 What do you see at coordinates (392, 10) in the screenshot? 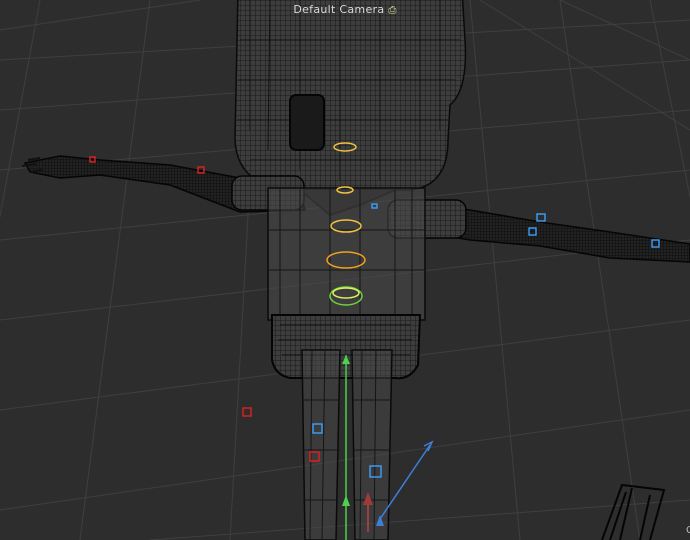
I see `camera-icon: ⎙` at bounding box center [392, 10].